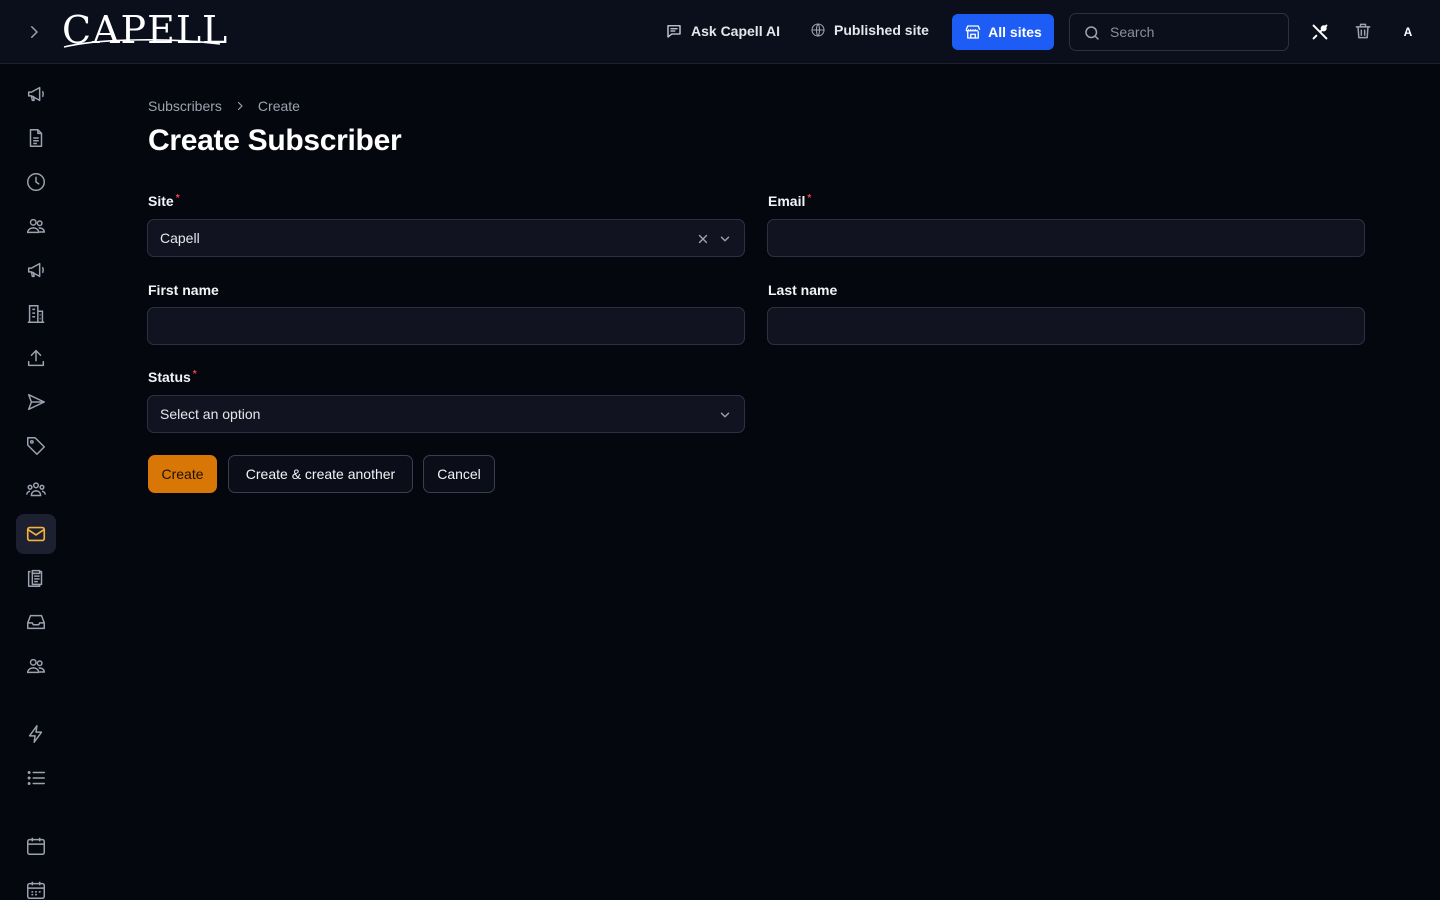  I want to click on page-title: Create Subscriber, so click(275, 140).